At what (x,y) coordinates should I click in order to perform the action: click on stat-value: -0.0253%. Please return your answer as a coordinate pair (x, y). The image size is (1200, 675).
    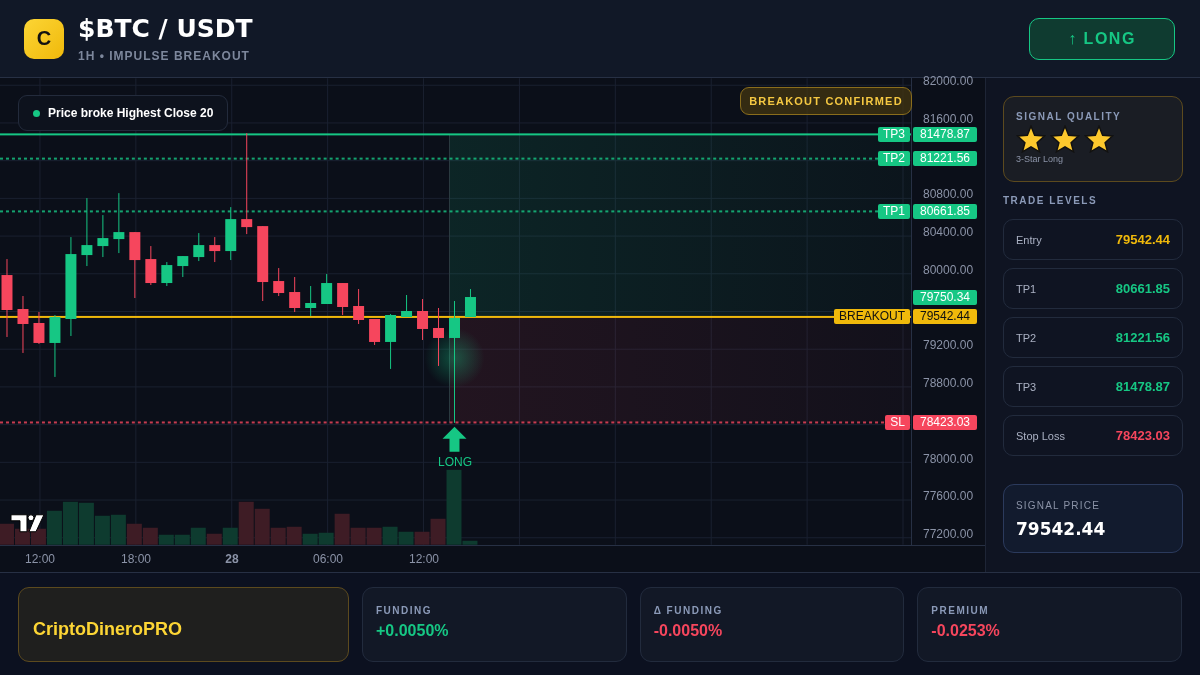
    Looking at the image, I should click on (966, 631).